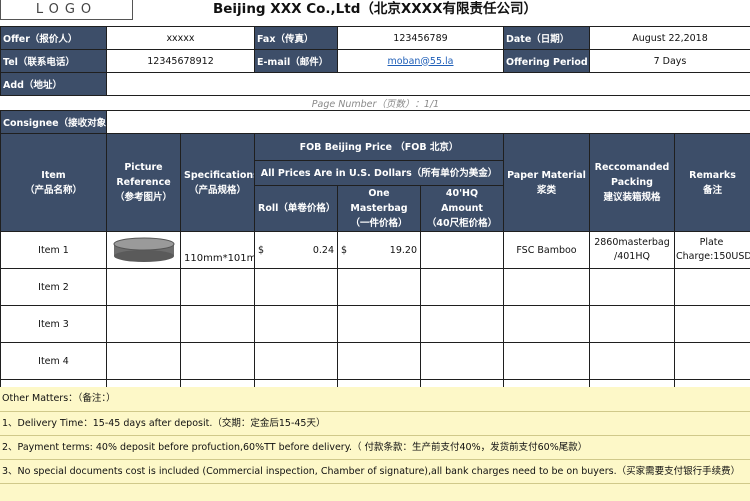  Describe the element at coordinates (632, 175) in the screenshot. I see `packing-header-text: Reccomanded Packing` at that location.